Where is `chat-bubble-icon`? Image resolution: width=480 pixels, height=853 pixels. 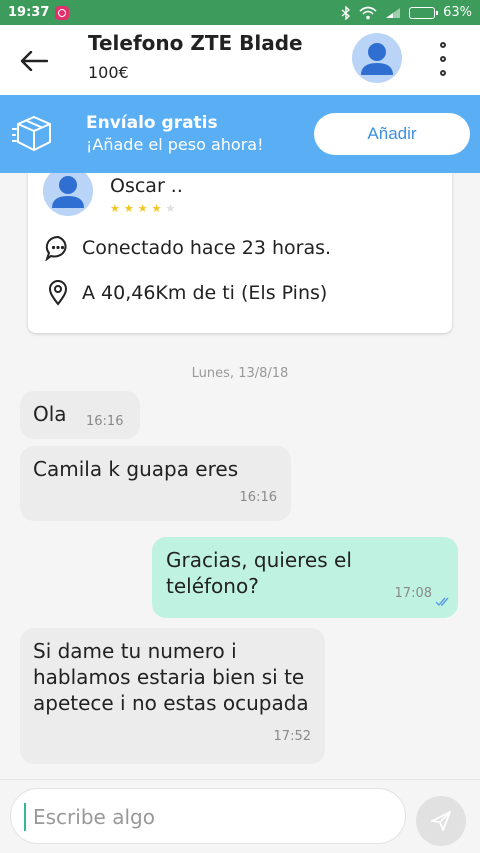 chat-bubble-icon is located at coordinates (58, 248).